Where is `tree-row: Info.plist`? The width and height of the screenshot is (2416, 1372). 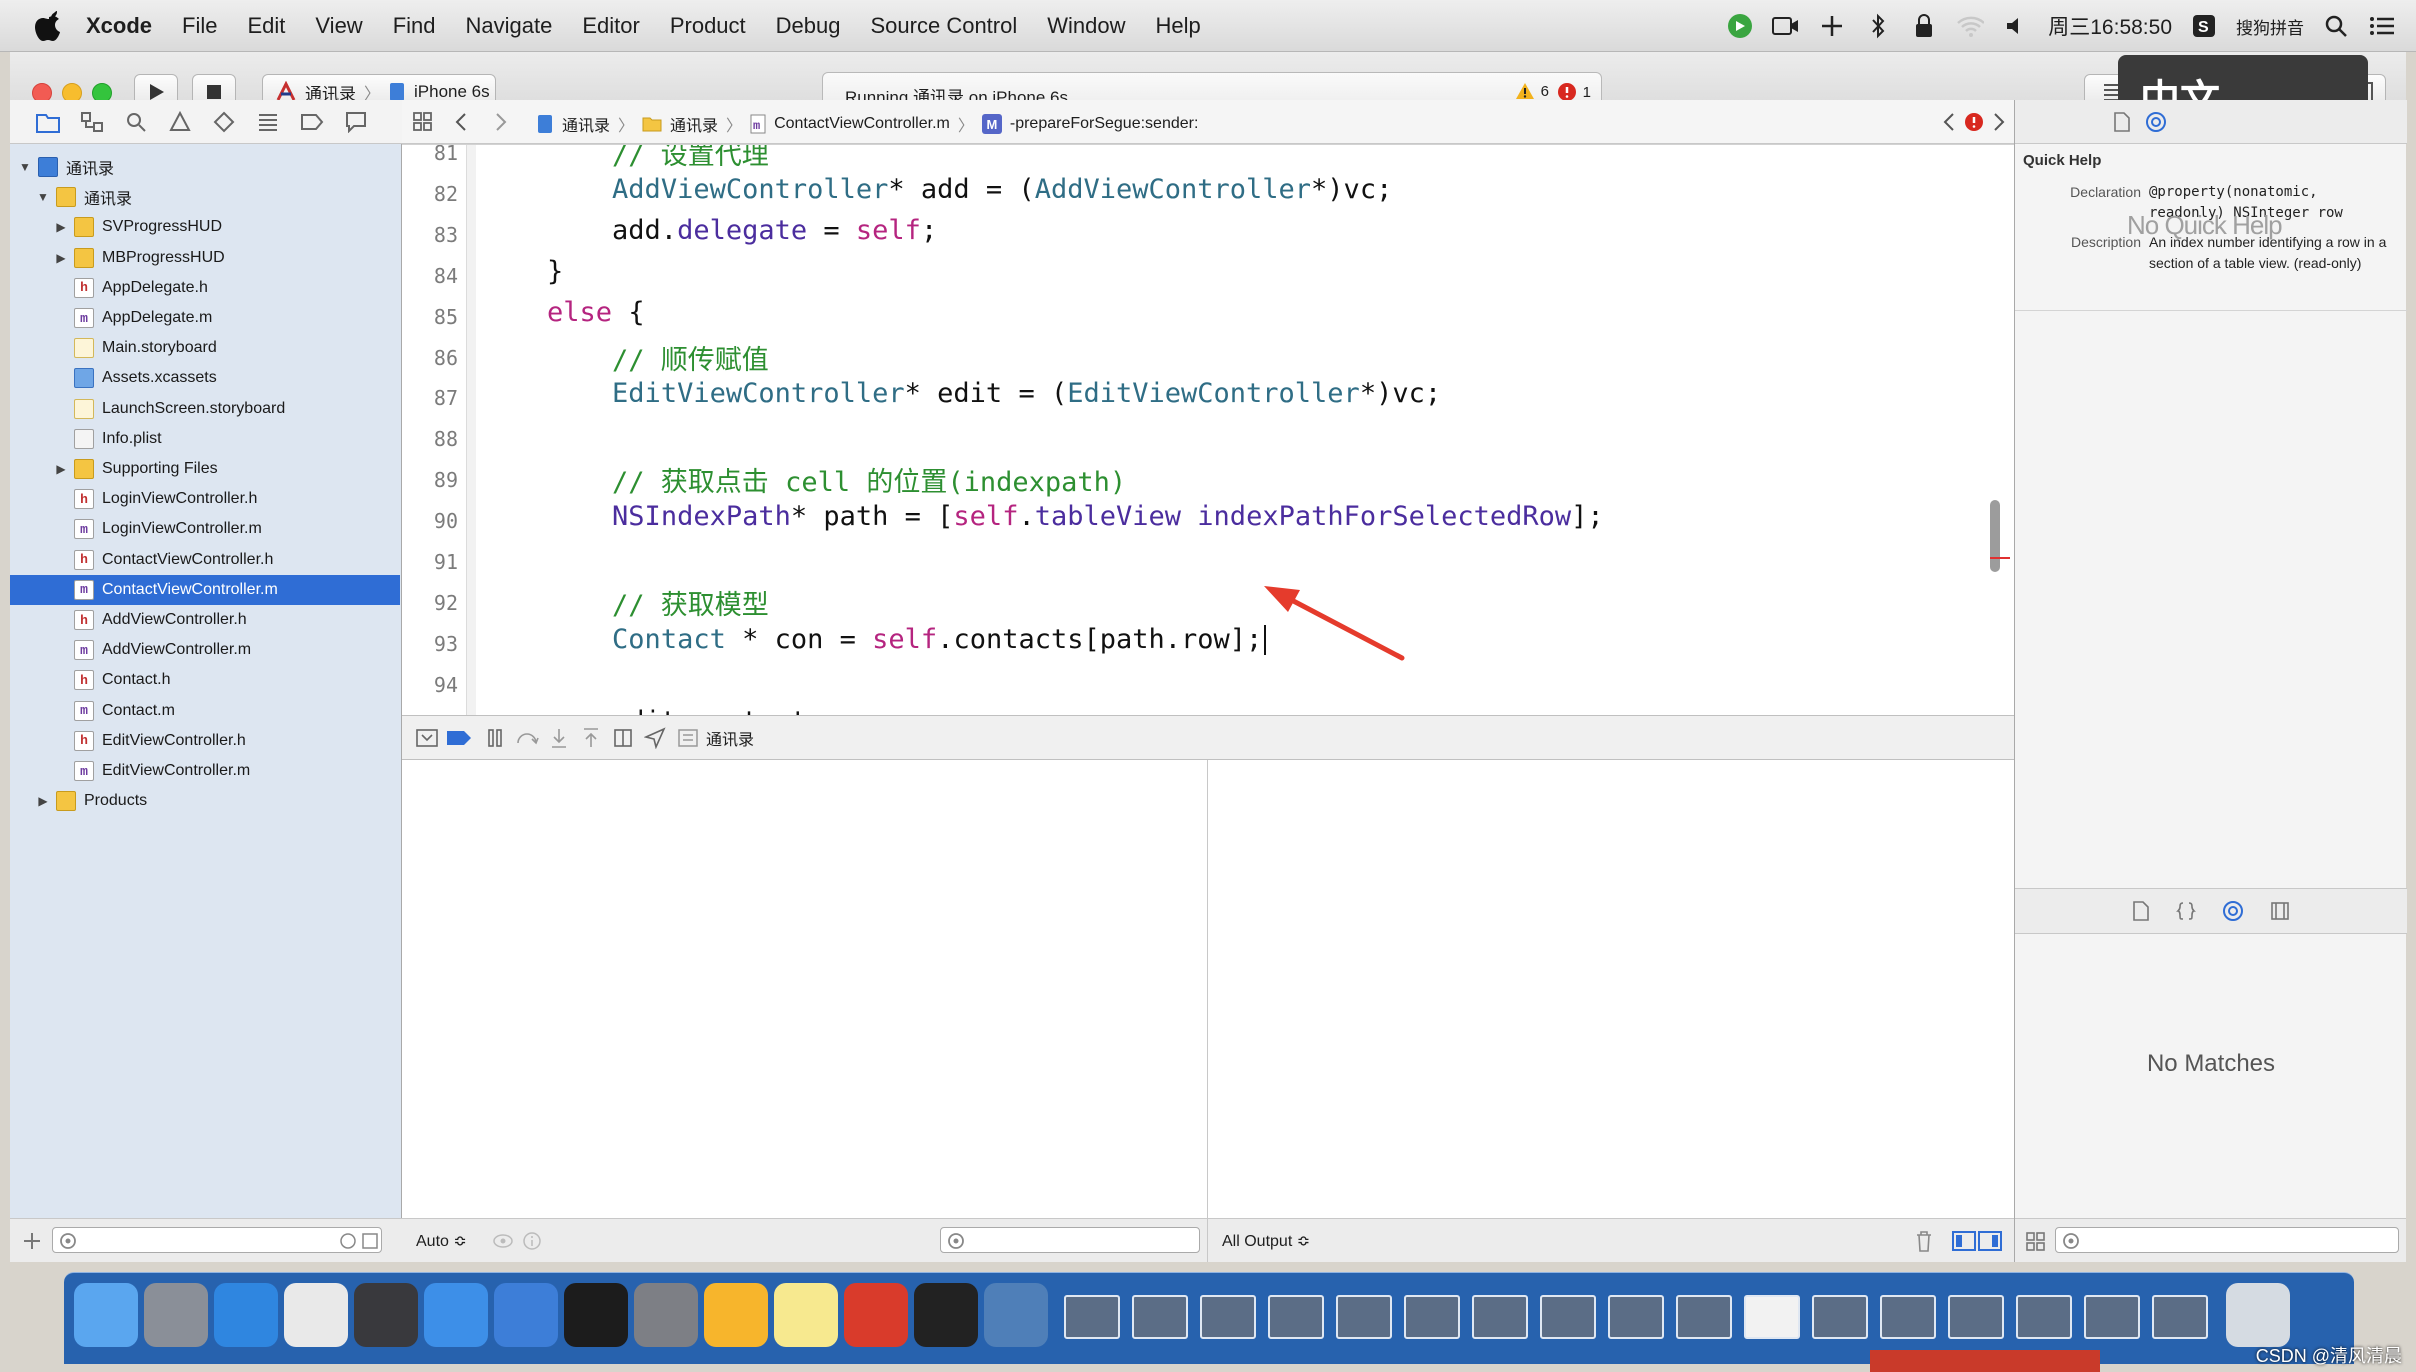
tree-row: Info.plist is located at coordinates (205, 439).